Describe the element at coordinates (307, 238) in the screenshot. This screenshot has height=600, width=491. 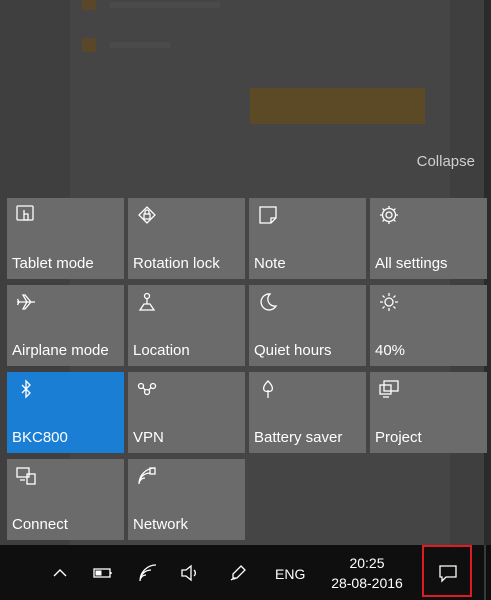
I see `tile-note: Note` at that location.